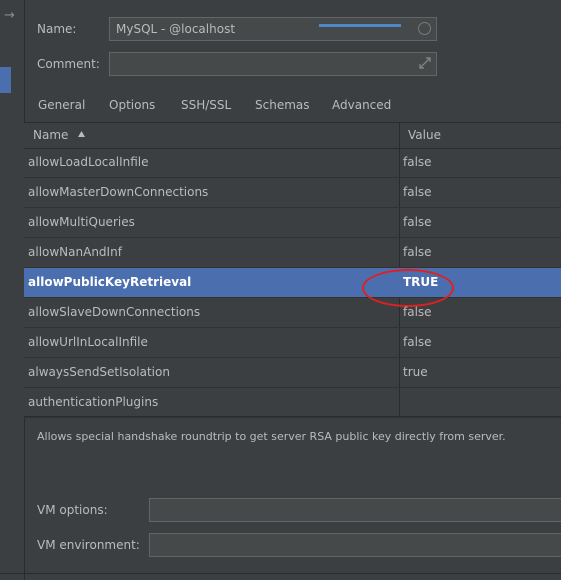 This screenshot has width=561, height=580. What do you see at coordinates (425, 64) in the screenshot?
I see `expand-icon` at bounding box center [425, 64].